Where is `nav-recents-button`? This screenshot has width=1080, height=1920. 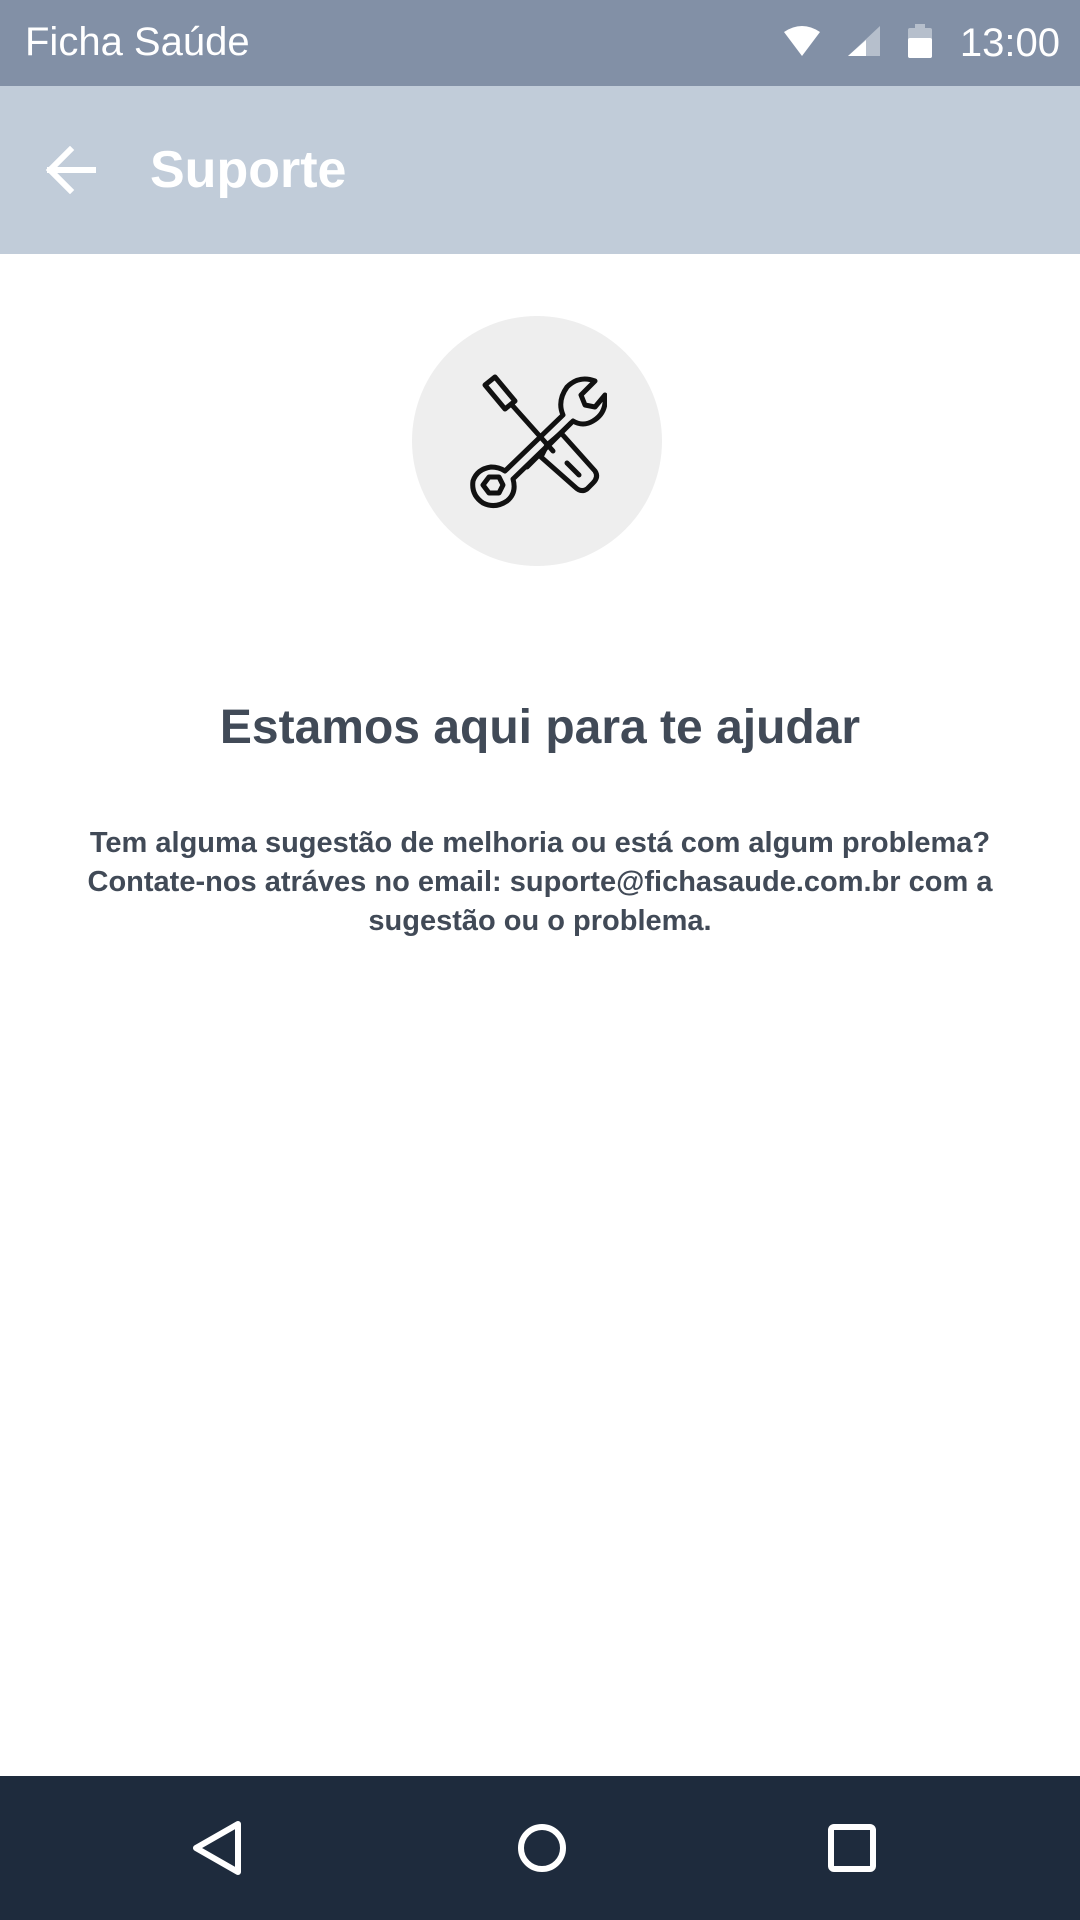
nav-recents-button is located at coordinates (852, 1848).